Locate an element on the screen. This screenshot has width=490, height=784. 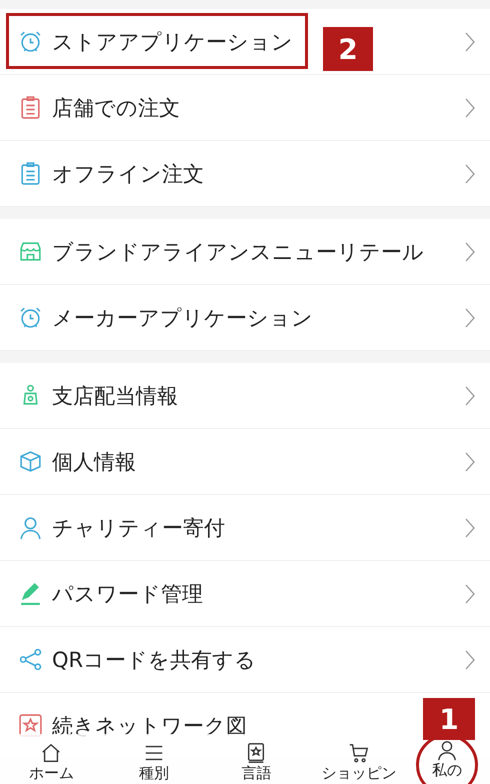
menu-label: ストアアプリケーション is located at coordinates (172, 42).